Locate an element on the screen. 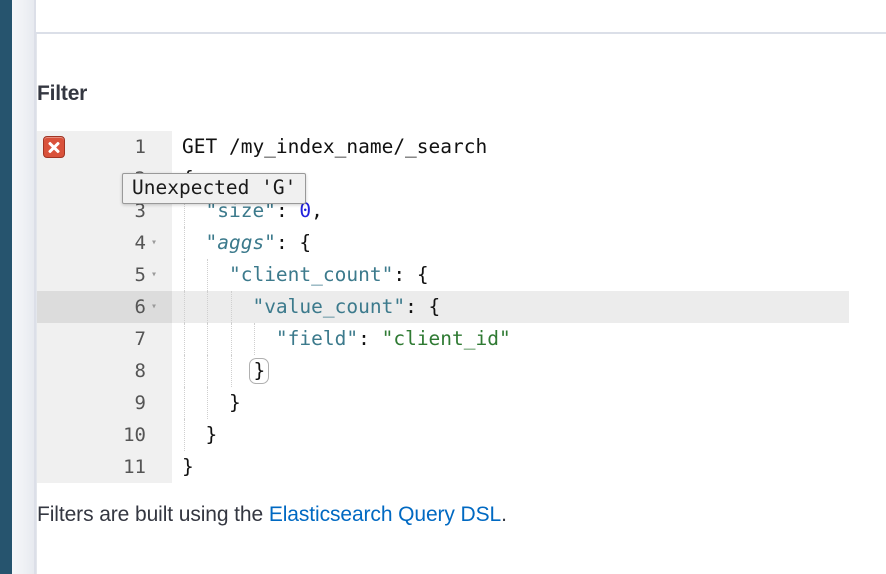 The image size is (886, 574). editor-gutter-cell: 7▾ is located at coordinates (104, 339).